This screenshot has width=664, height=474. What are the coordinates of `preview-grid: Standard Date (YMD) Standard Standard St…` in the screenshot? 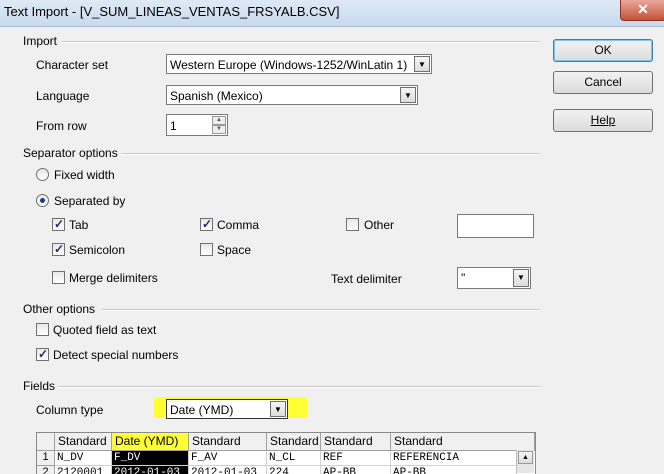 It's located at (286, 453).